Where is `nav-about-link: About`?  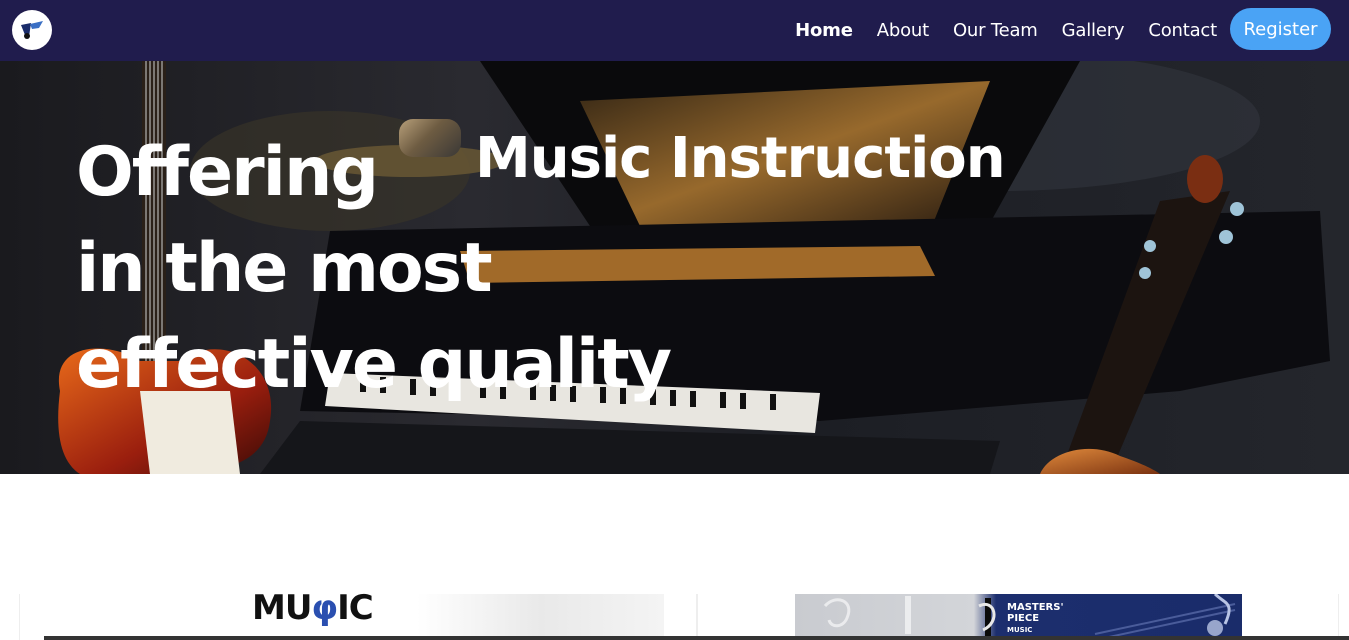
nav-about-link: About is located at coordinates (903, 30).